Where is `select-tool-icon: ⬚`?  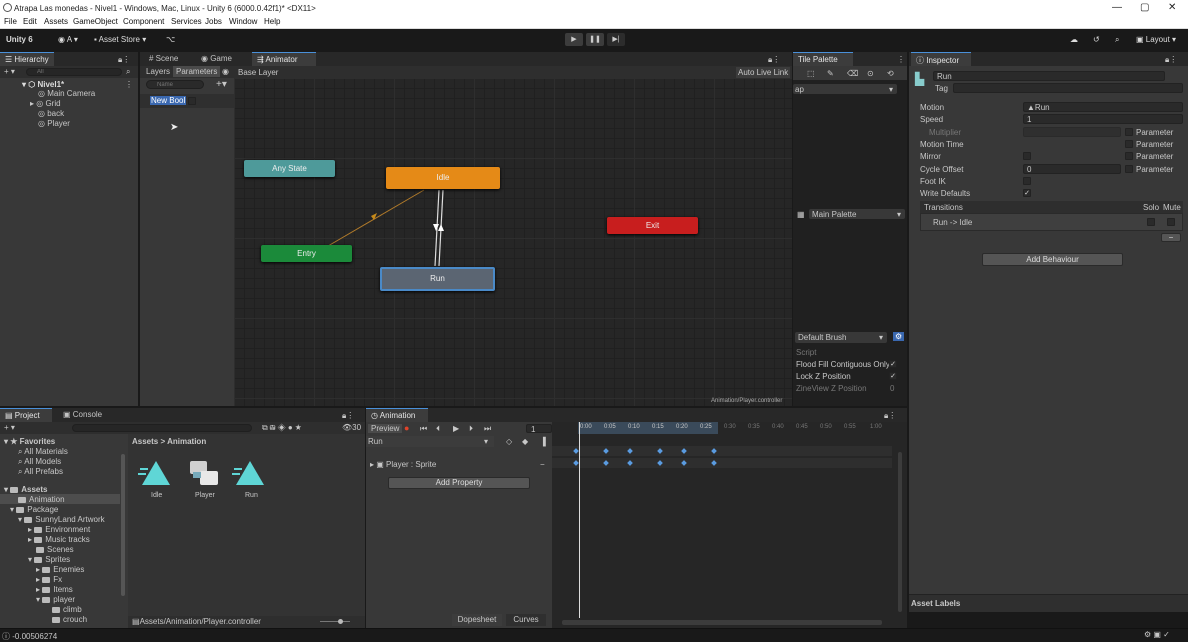 select-tool-icon: ⬚ is located at coordinates (811, 73).